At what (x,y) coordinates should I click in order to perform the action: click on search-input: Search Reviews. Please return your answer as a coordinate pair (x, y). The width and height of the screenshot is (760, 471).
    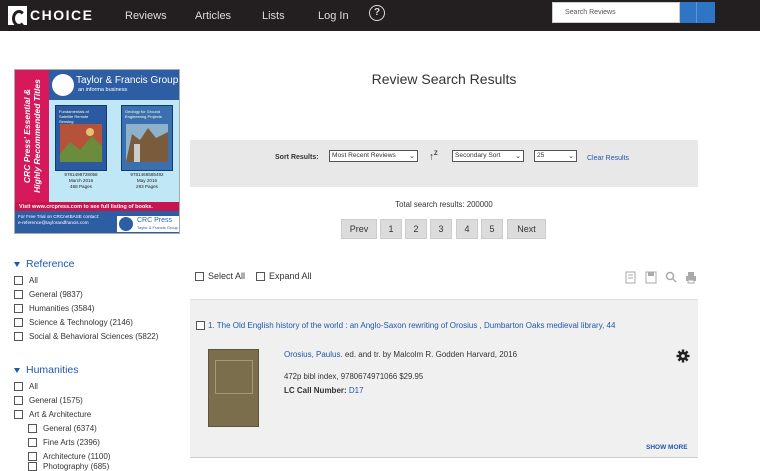
    Looking at the image, I should click on (616, 12).